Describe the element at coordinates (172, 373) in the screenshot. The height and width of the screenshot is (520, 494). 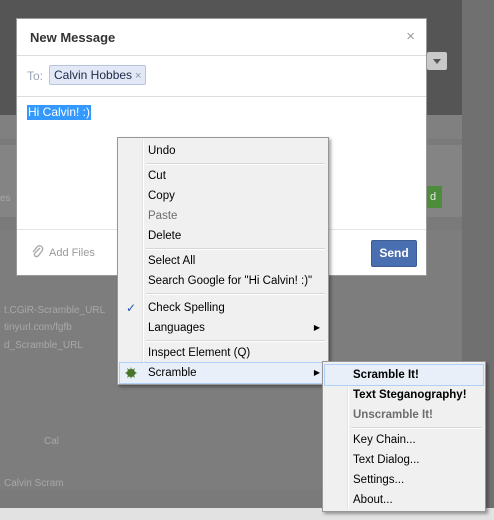
I see `scramble-label: Scramble` at that location.